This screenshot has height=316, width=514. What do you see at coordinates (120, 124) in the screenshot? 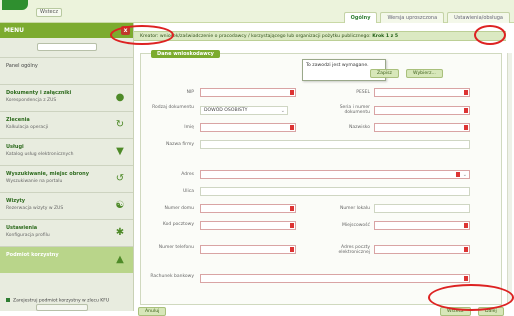
I see `refresh-icon: ↻` at bounding box center [120, 124].